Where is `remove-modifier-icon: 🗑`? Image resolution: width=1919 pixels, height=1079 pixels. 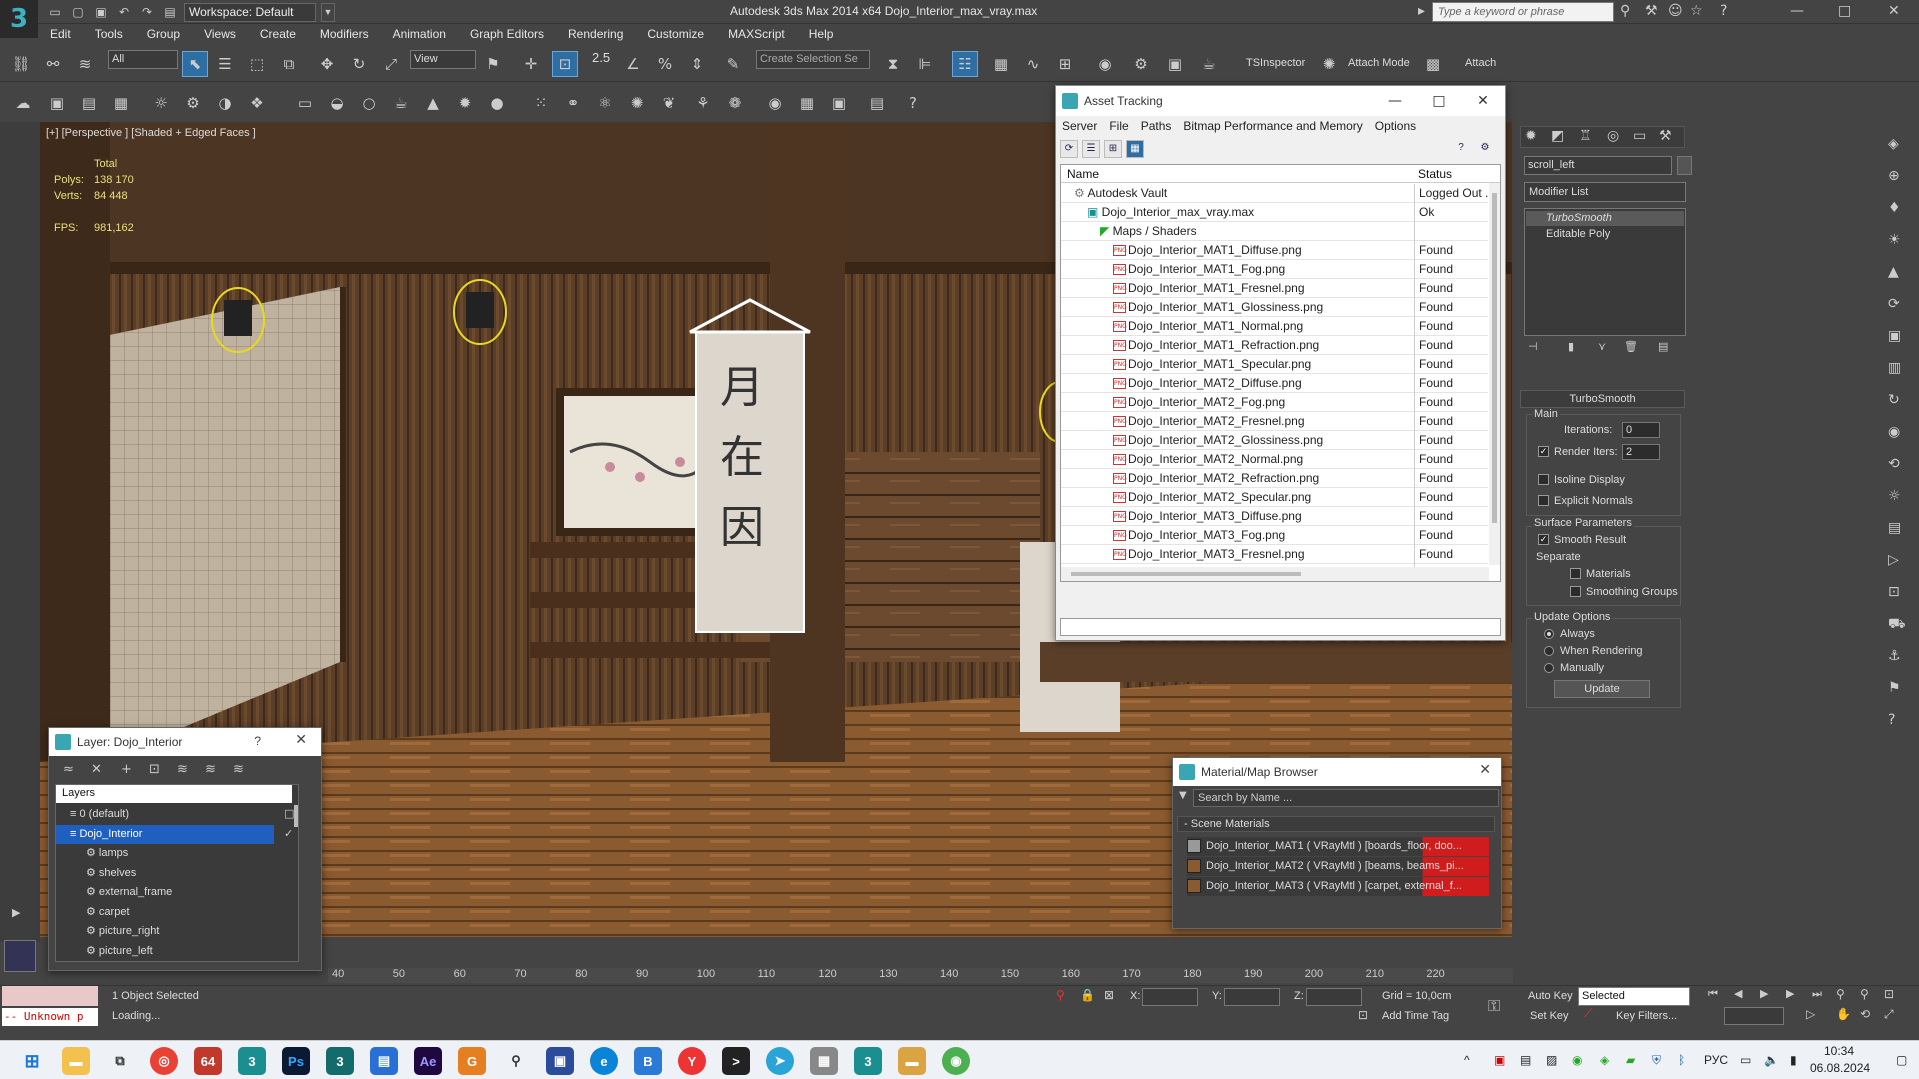 remove-modifier-icon: 🗑 is located at coordinates (1631, 346).